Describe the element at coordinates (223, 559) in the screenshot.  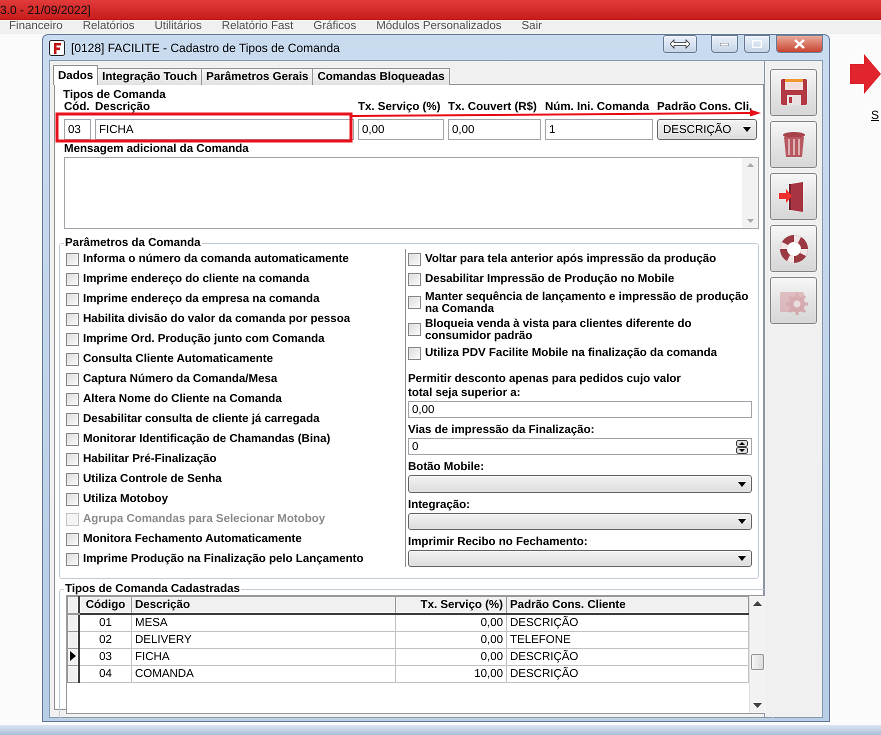
I see `checkbox-label: Imprime Produção na Finalização pelo Lançamento` at that location.